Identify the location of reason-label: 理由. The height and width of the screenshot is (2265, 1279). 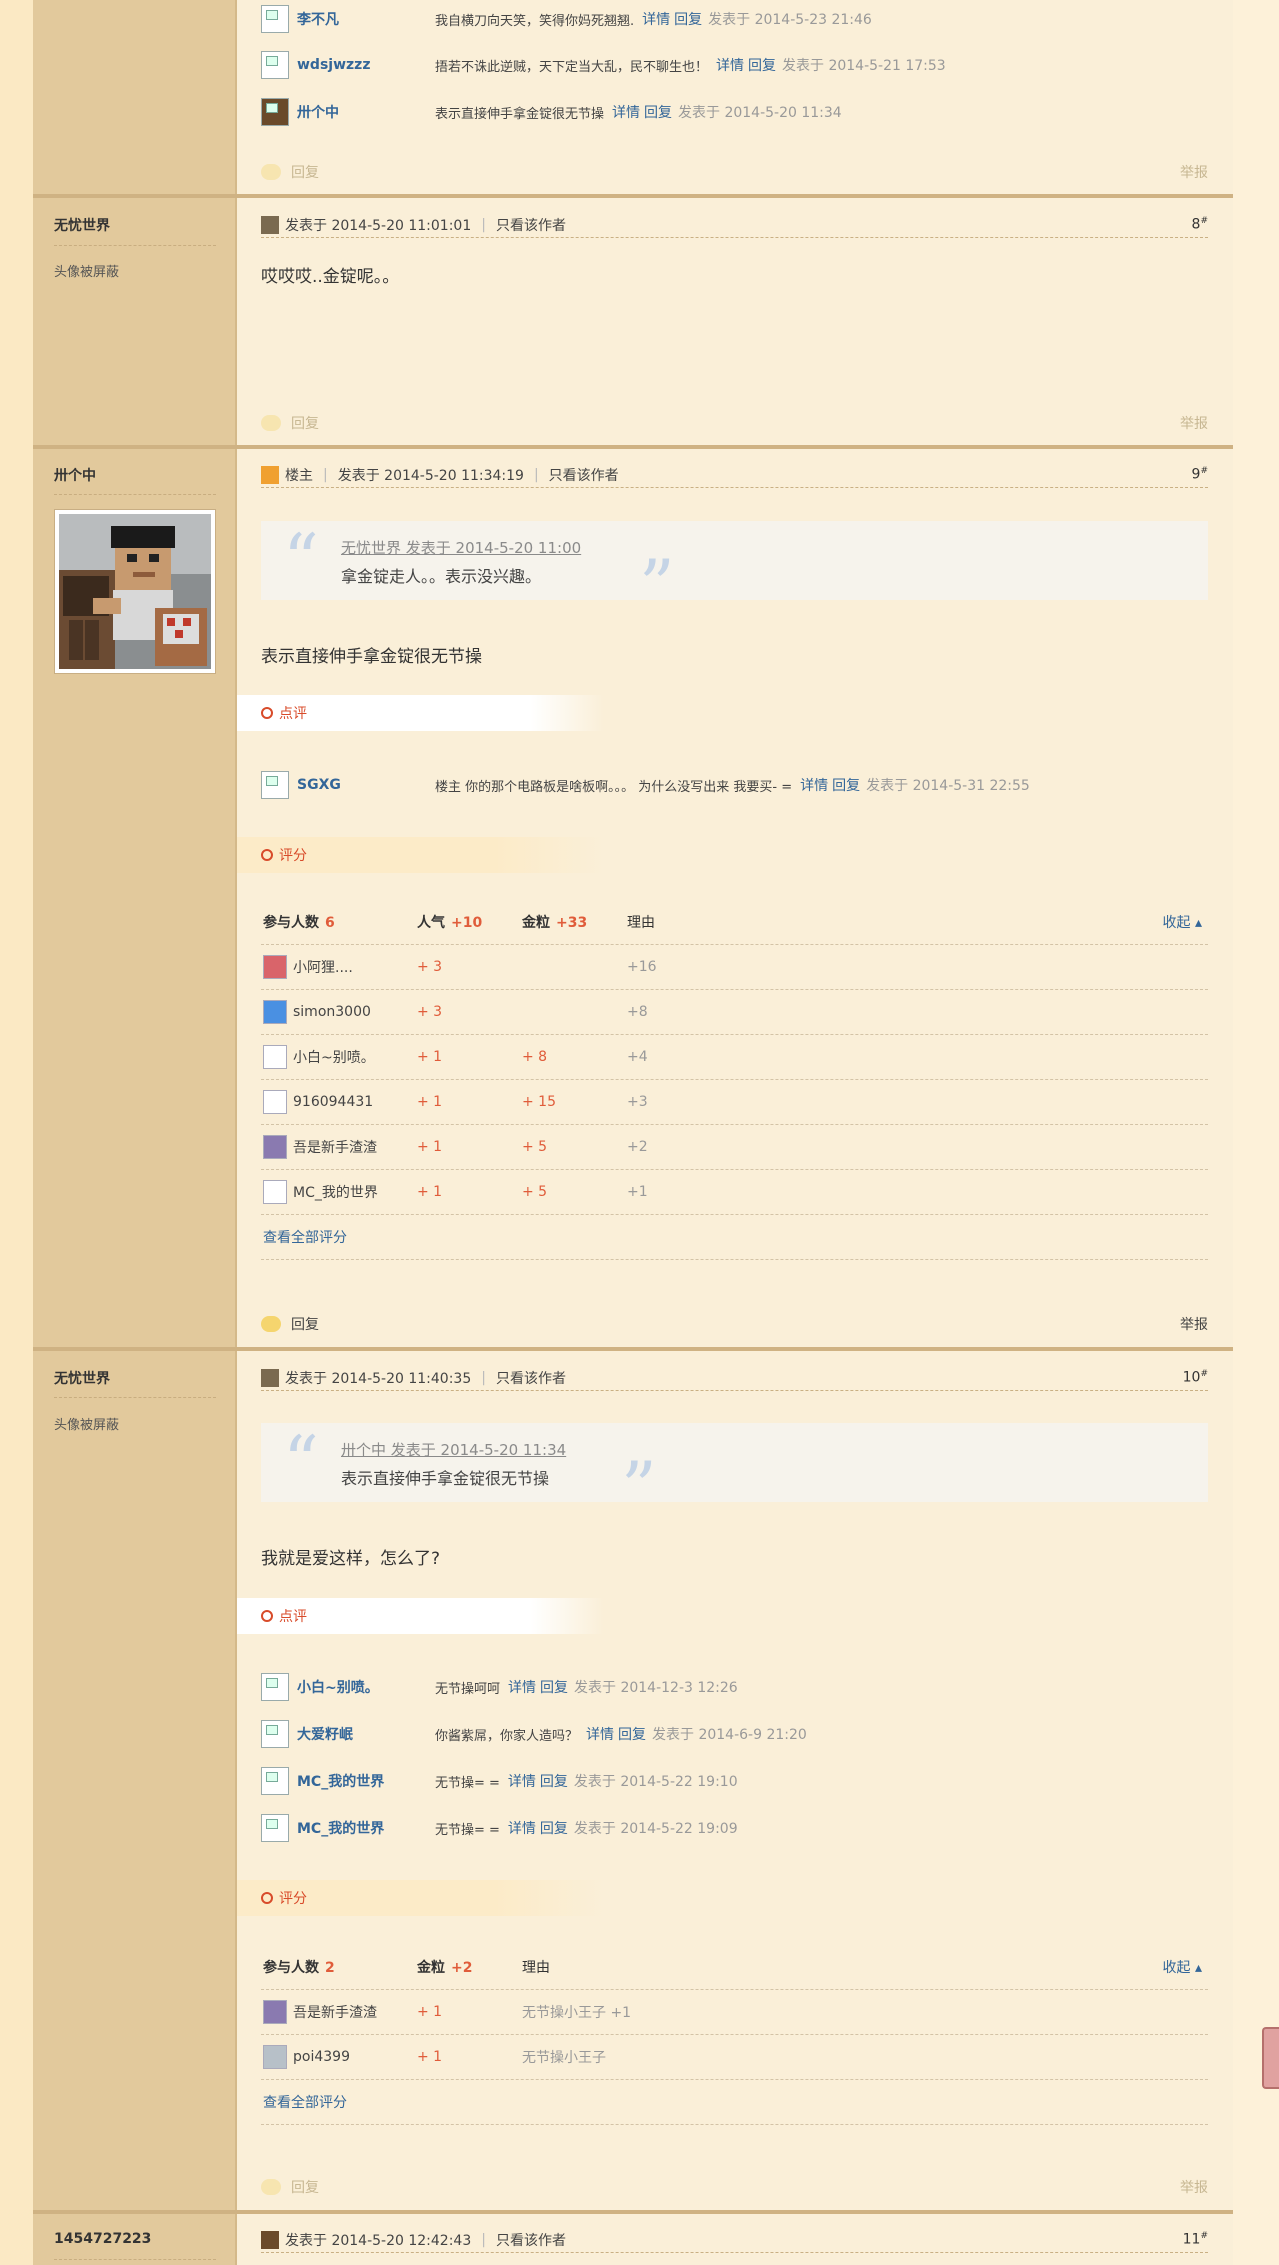
(641, 923).